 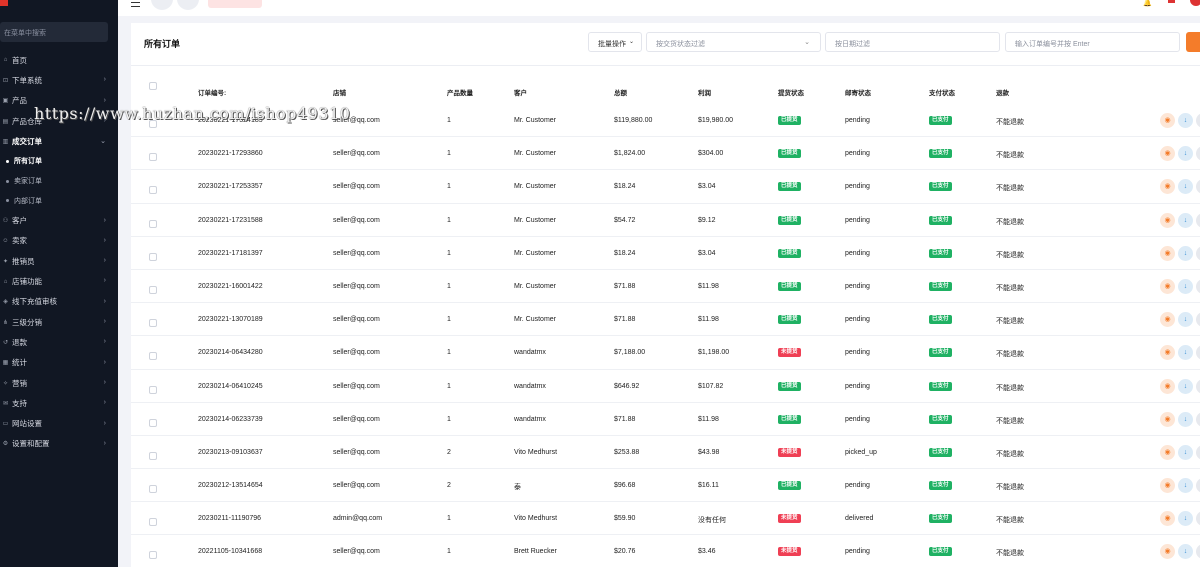 What do you see at coordinates (59, 302) in the screenshot?
I see `sidebar-item: ◈ 线下充值审核 ›` at bounding box center [59, 302].